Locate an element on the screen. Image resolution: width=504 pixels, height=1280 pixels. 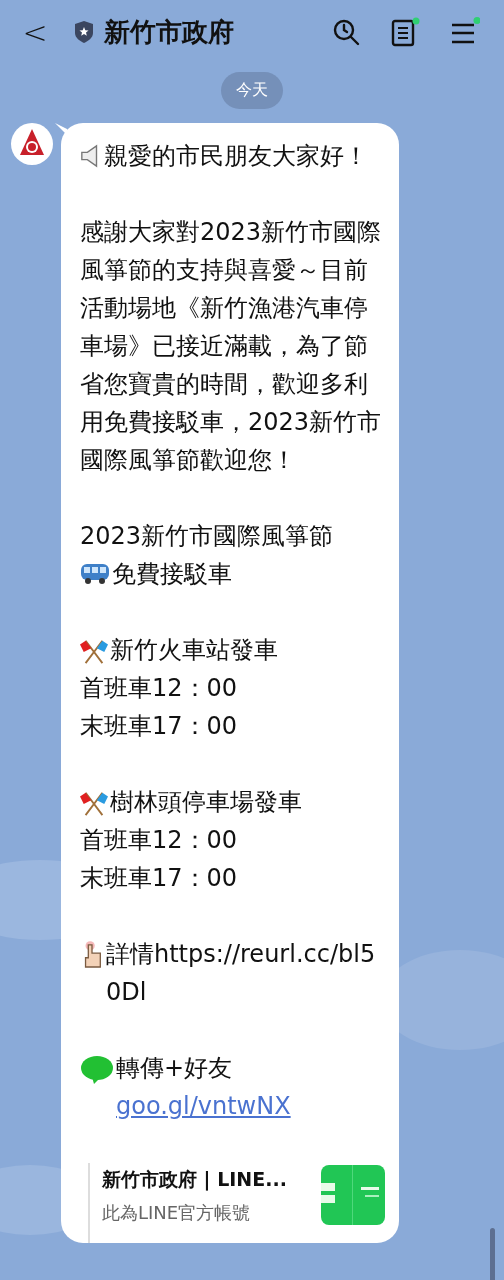
message-text: 轉傳+好友 is located at coordinates (174, 1068).